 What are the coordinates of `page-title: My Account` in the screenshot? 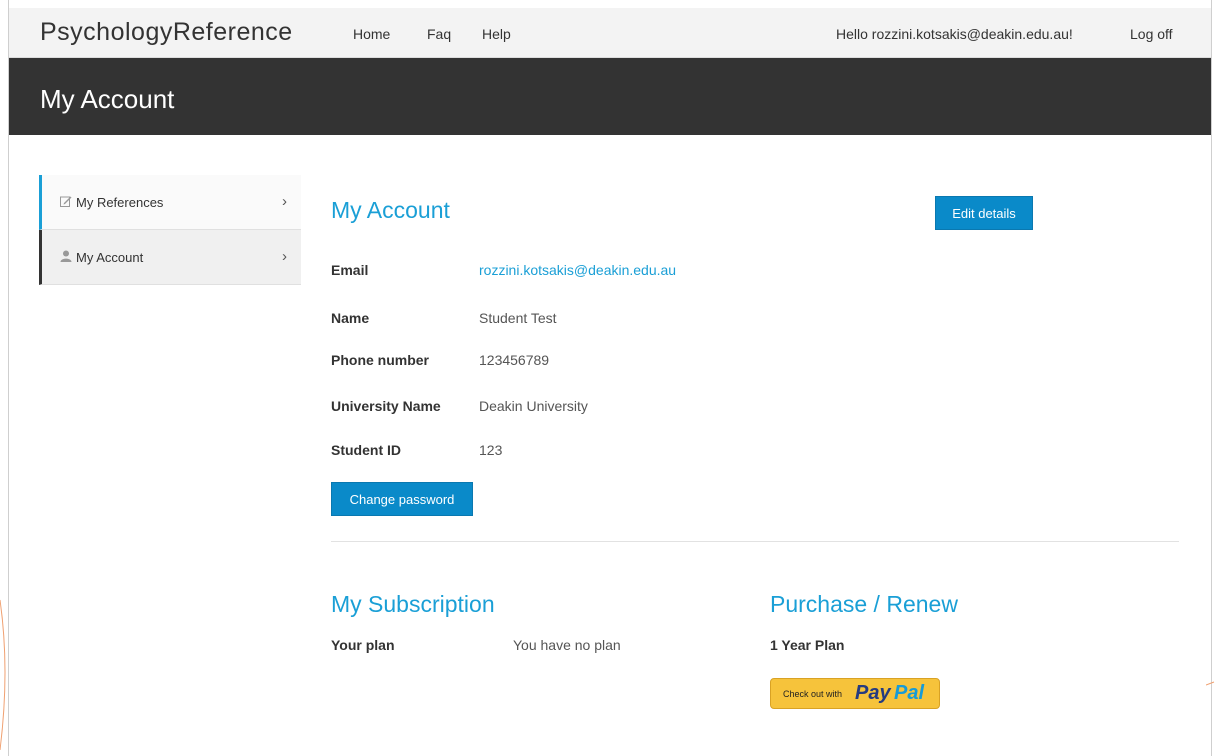 It's located at (107, 99).